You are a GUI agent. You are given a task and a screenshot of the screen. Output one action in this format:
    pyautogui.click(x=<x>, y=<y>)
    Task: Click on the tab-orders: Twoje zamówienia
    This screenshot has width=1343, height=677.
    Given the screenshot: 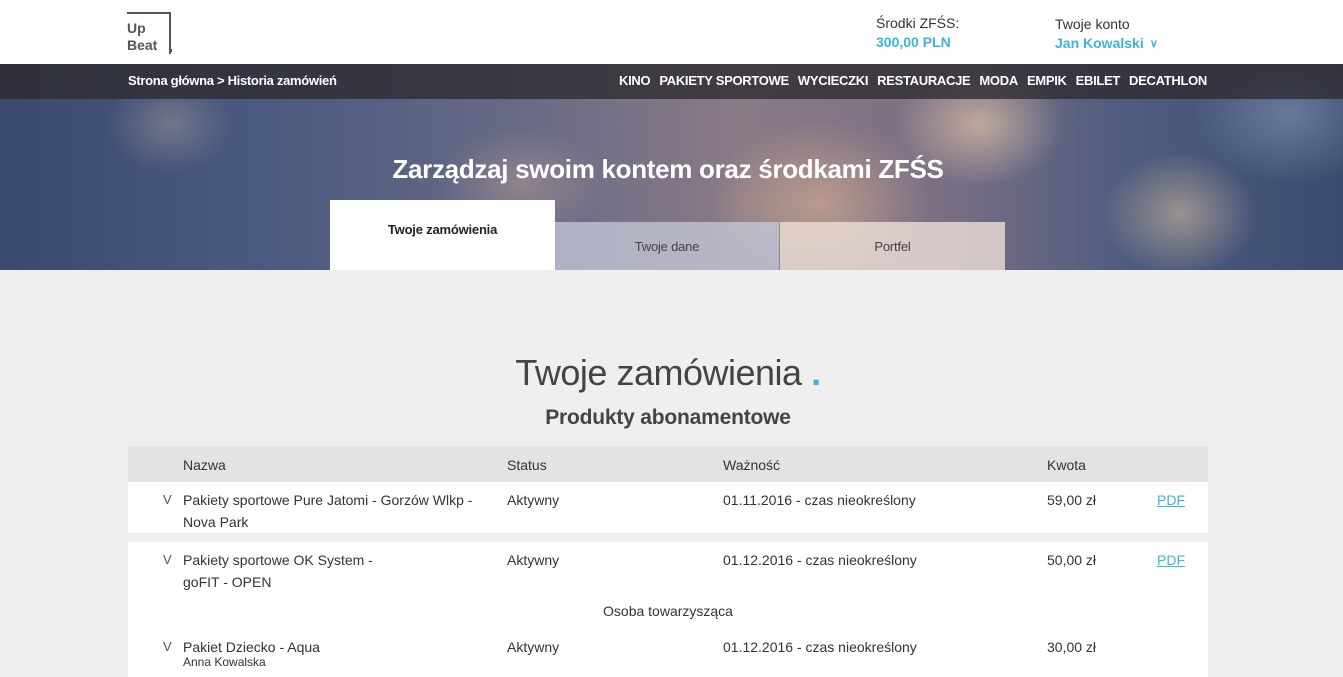 What is the action you would take?
    pyautogui.click(x=442, y=235)
    